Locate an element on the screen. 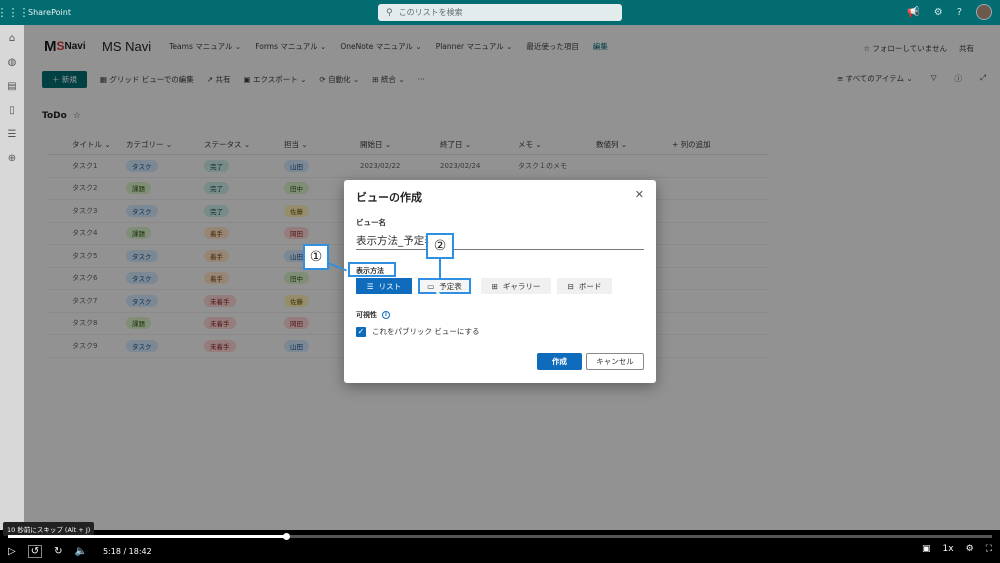 The width and height of the screenshot is (1000, 563). skip-forward-icon: ↻ is located at coordinates (58, 551).